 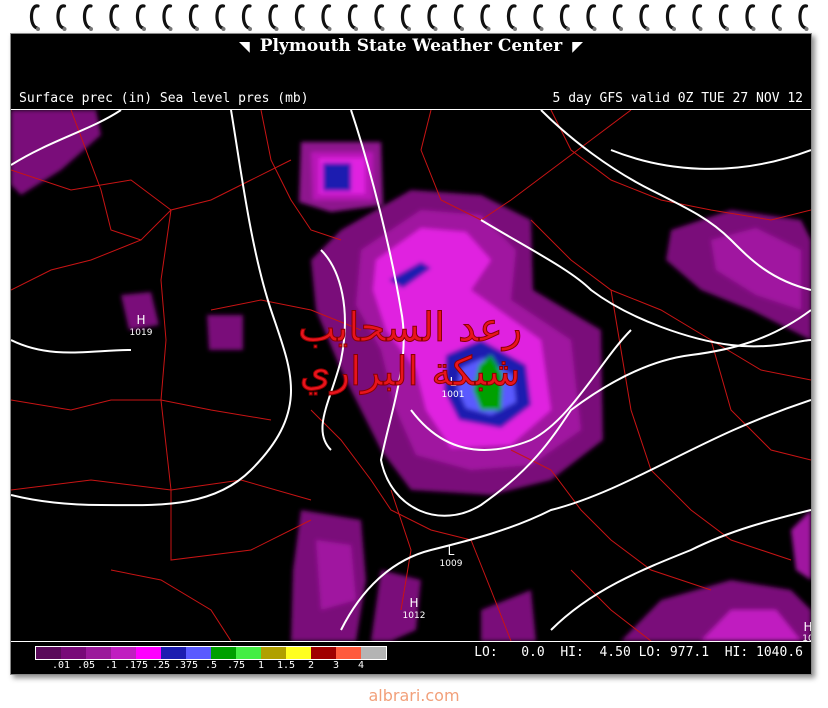 I want to click on legend-label: 4, so click(x=361, y=665).